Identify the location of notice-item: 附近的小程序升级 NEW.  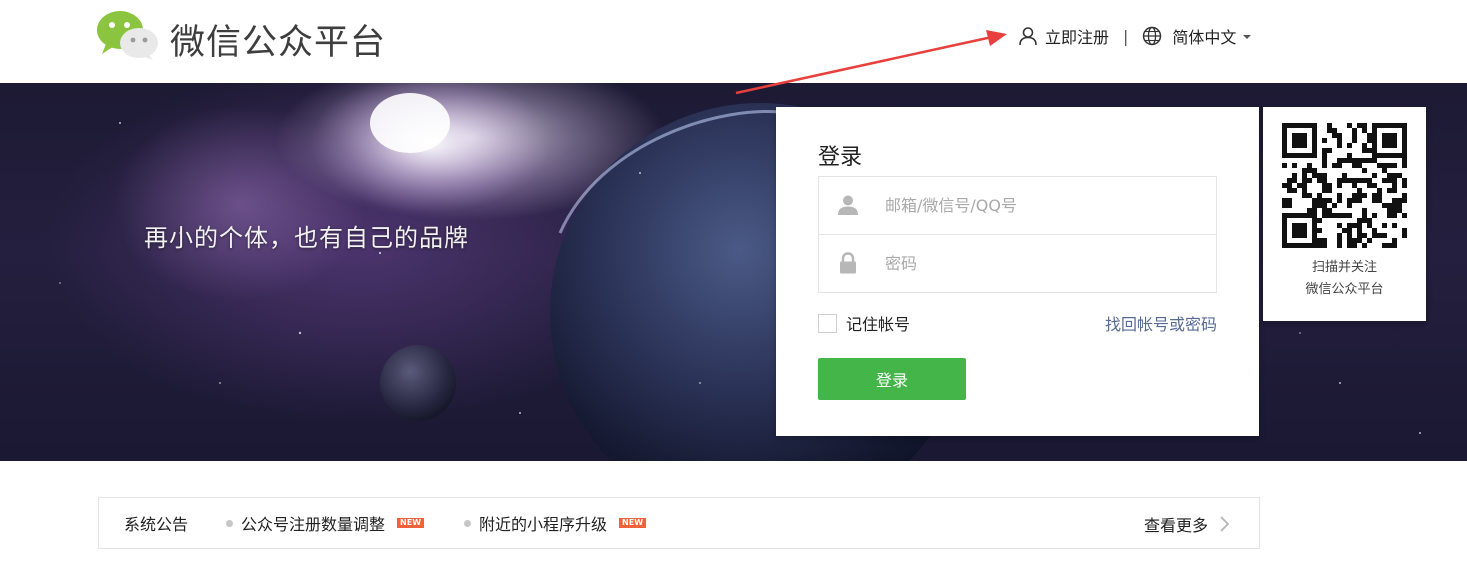
(555, 523).